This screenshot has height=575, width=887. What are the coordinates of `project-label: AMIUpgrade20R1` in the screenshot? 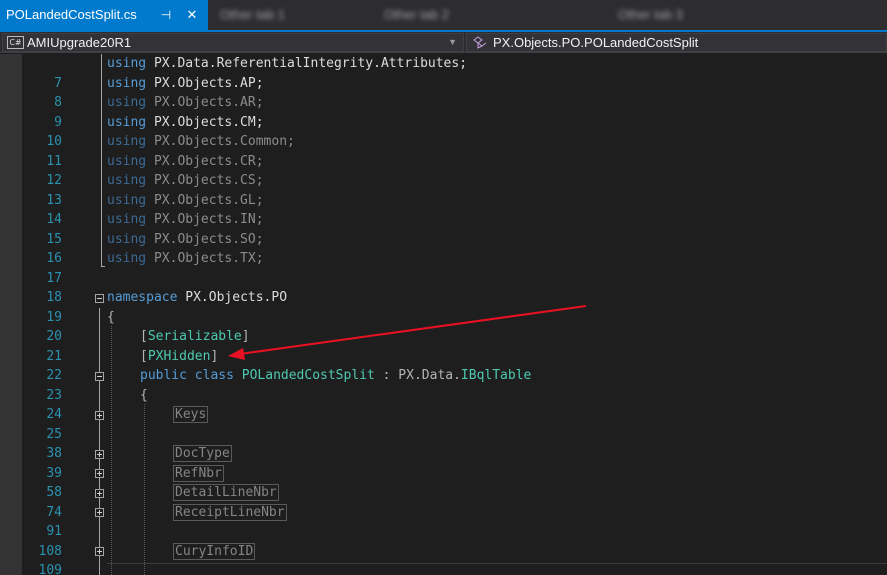 It's located at (79, 42).